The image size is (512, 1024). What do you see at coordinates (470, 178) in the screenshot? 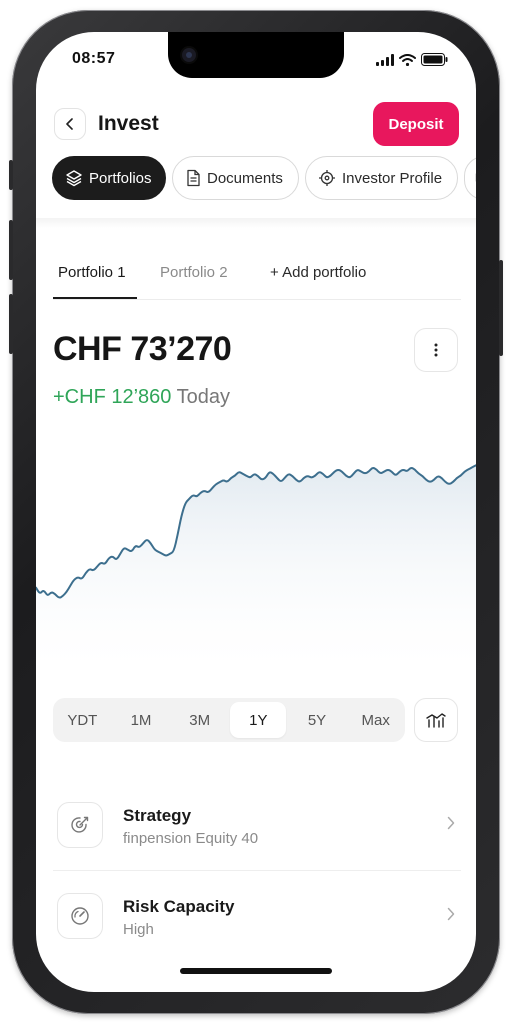
I see `tab-more-partial` at bounding box center [470, 178].